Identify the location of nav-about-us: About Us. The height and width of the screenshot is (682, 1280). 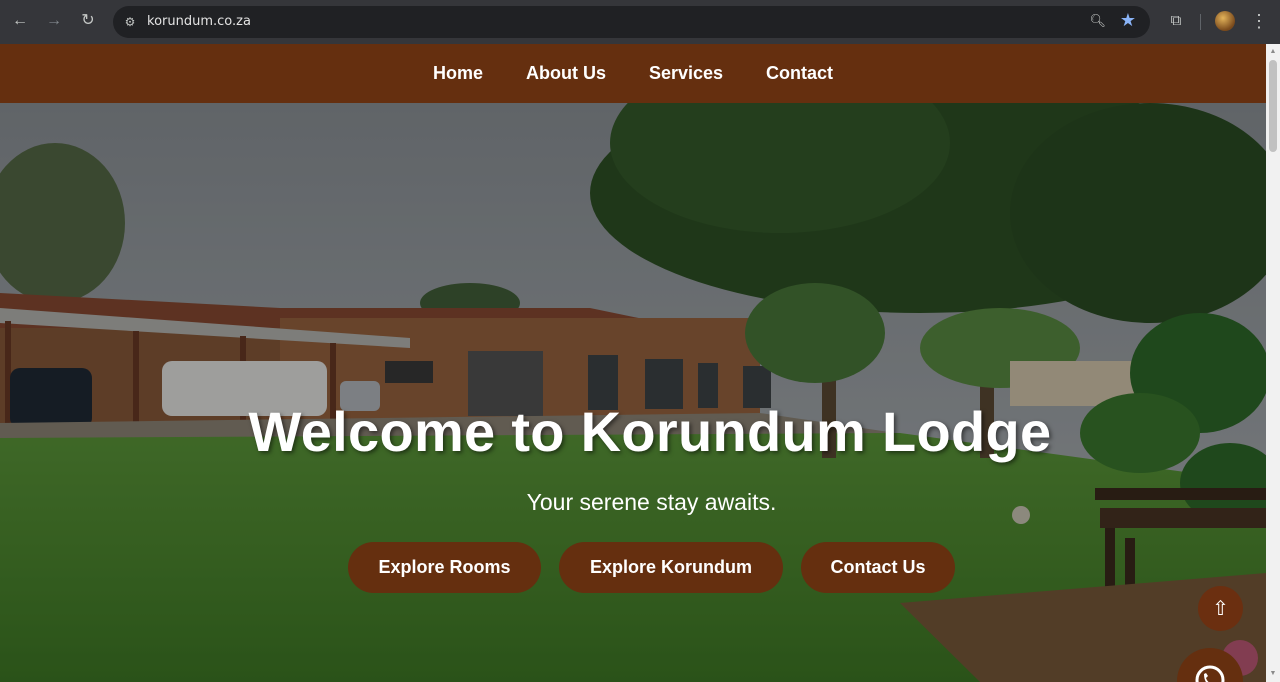
(566, 73).